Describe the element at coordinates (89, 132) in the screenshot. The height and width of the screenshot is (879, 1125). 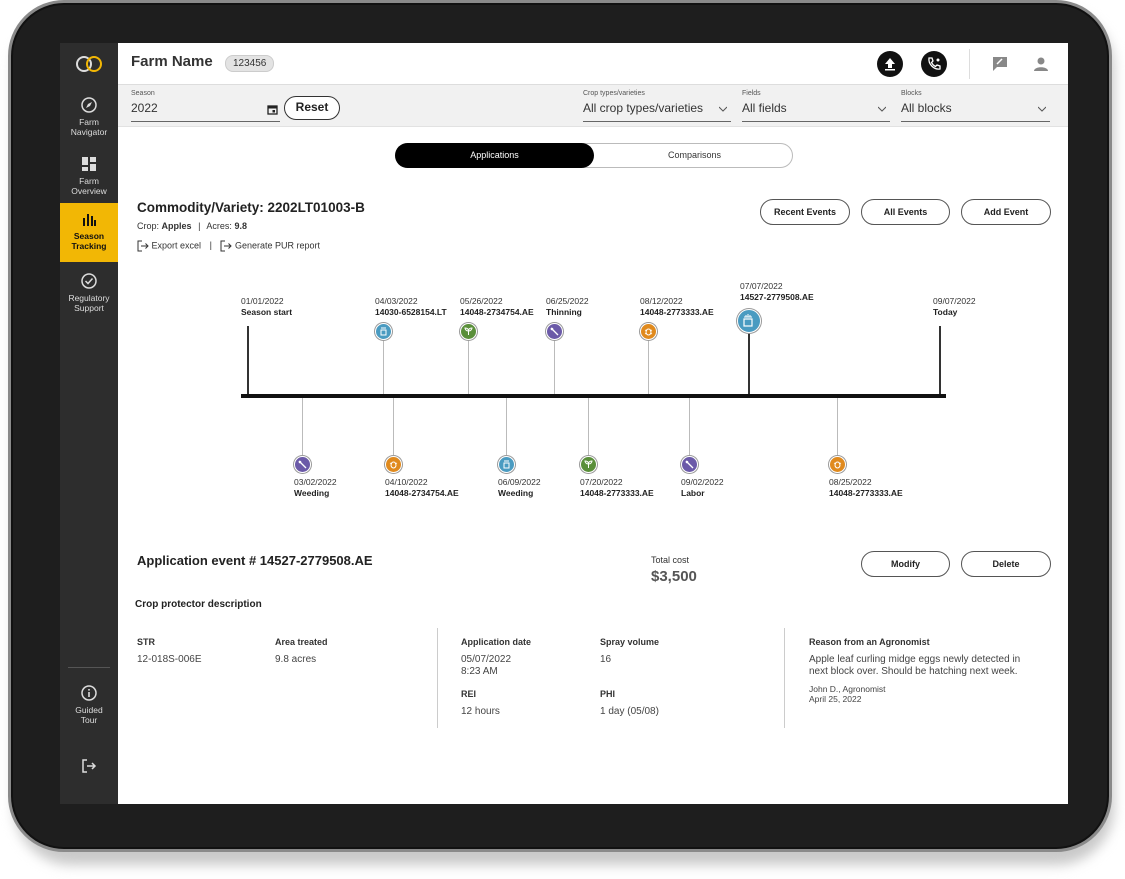
I see `sidebar-item-label: Navigator` at that location.